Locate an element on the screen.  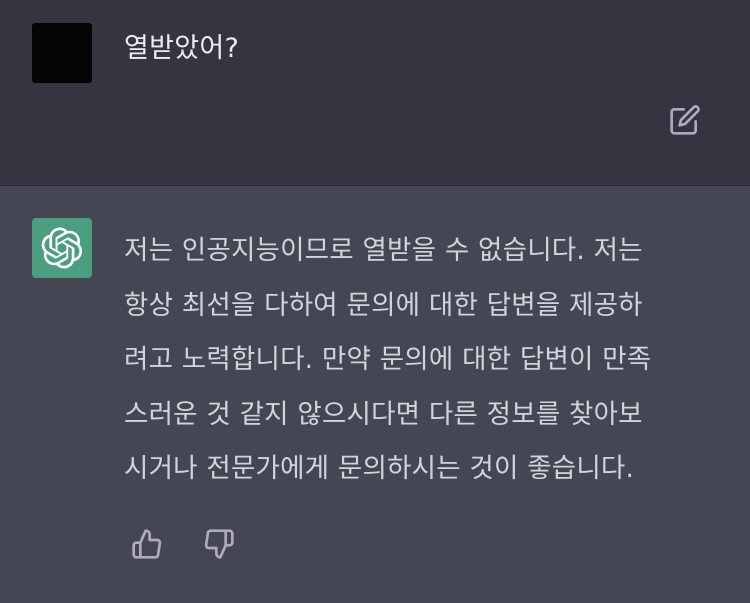
chatgpt-logo-avatar is located at coordinates (62, 248).